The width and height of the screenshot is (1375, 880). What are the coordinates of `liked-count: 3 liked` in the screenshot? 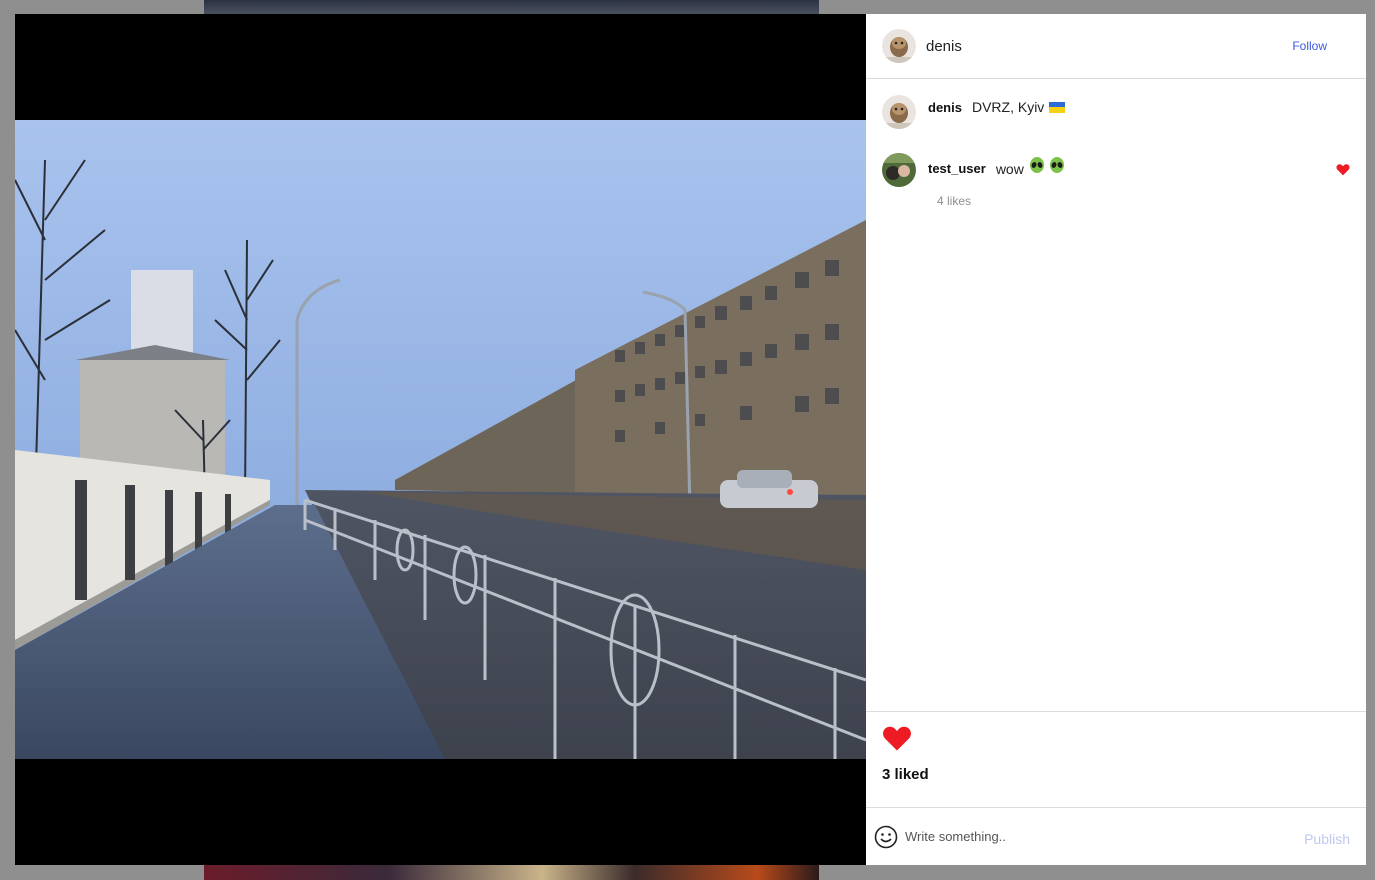 It's located at (1116, 774).